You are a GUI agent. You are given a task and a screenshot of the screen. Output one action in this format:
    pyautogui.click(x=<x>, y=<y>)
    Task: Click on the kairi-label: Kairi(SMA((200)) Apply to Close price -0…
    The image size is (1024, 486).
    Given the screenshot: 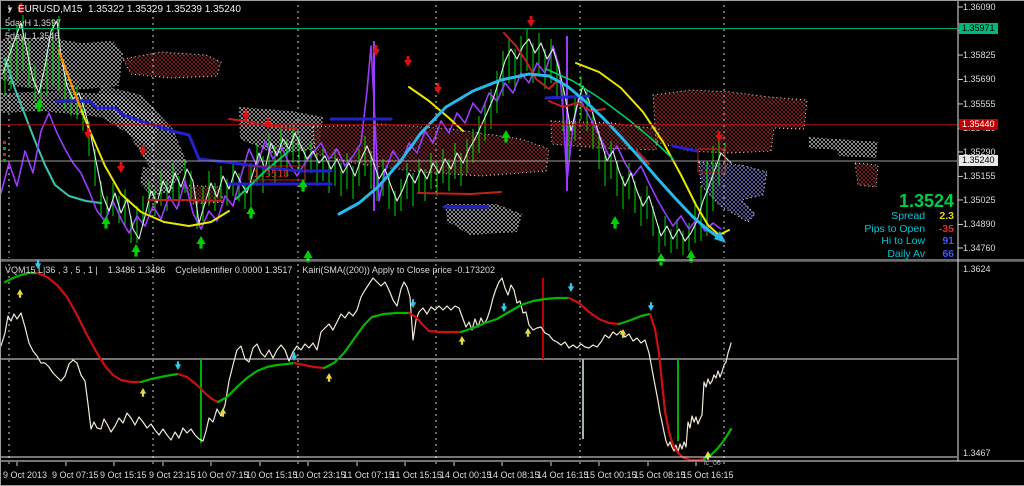 What is the action you would take?
    pyautogui.click(x=398, y=270)
    